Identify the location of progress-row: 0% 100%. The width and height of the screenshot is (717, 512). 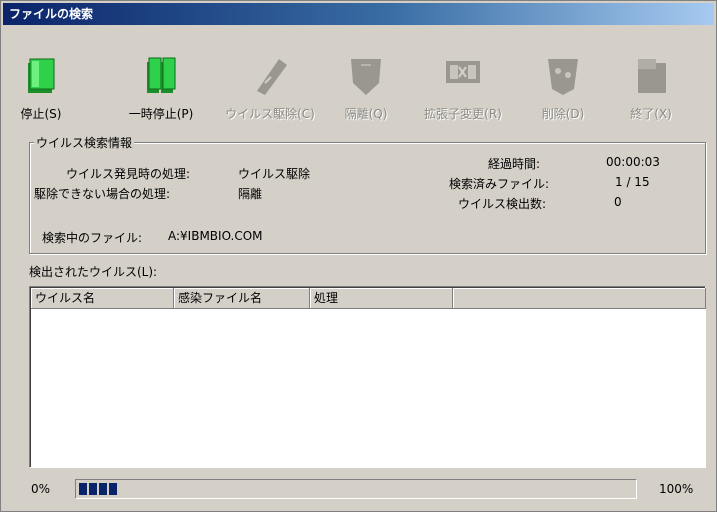
(369, 491).